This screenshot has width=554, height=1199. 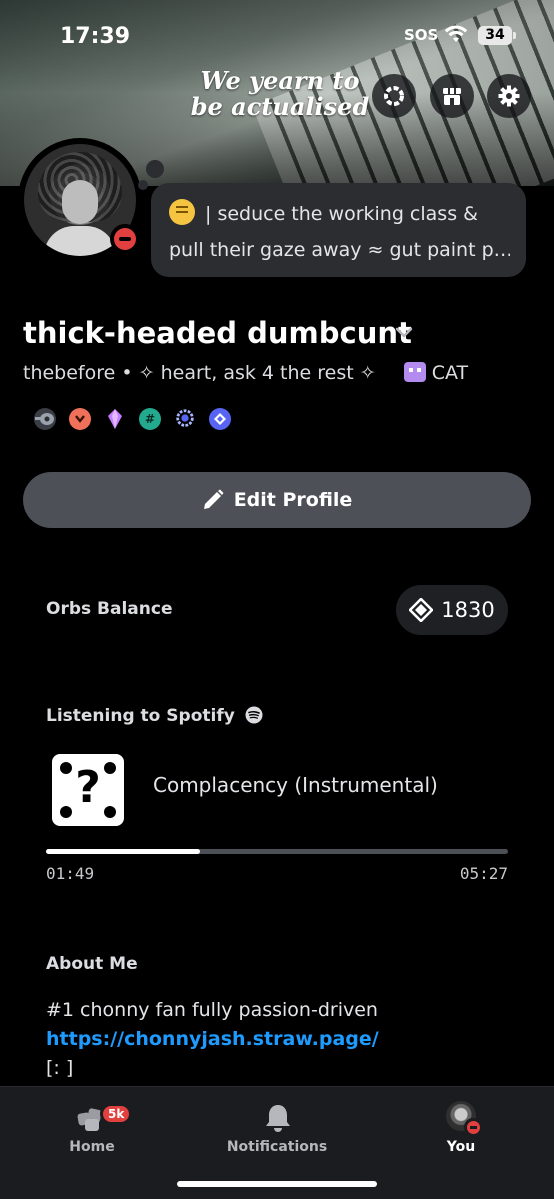 I want to click on track-progress-fill, so click(x=123, y=851).